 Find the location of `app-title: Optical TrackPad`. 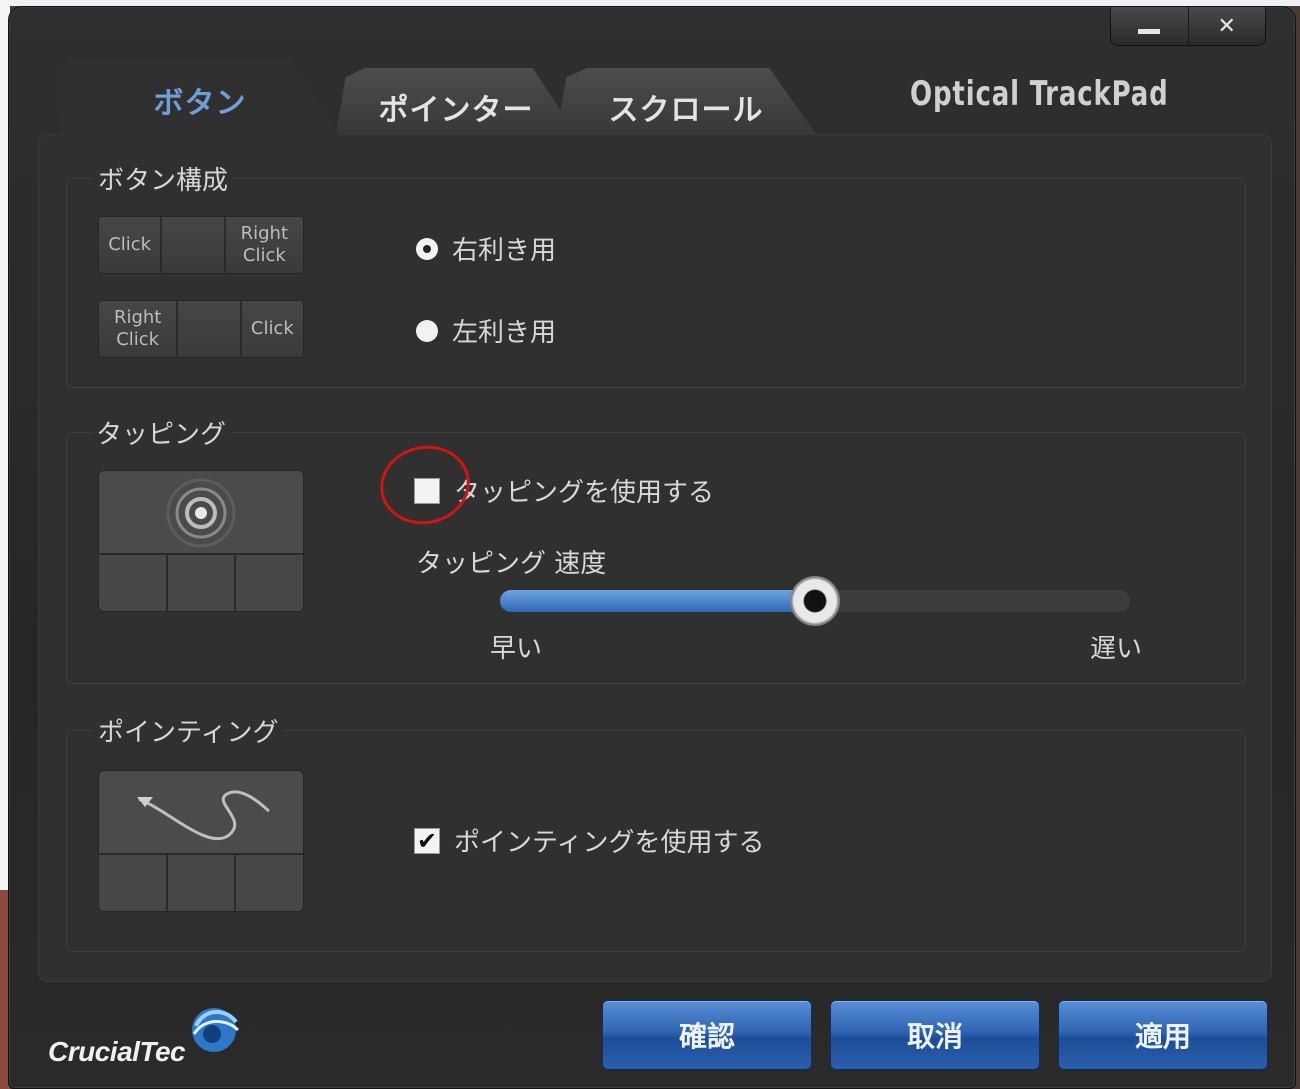

app-title: Optical TrackPad is located at coordinates (1039, 94).